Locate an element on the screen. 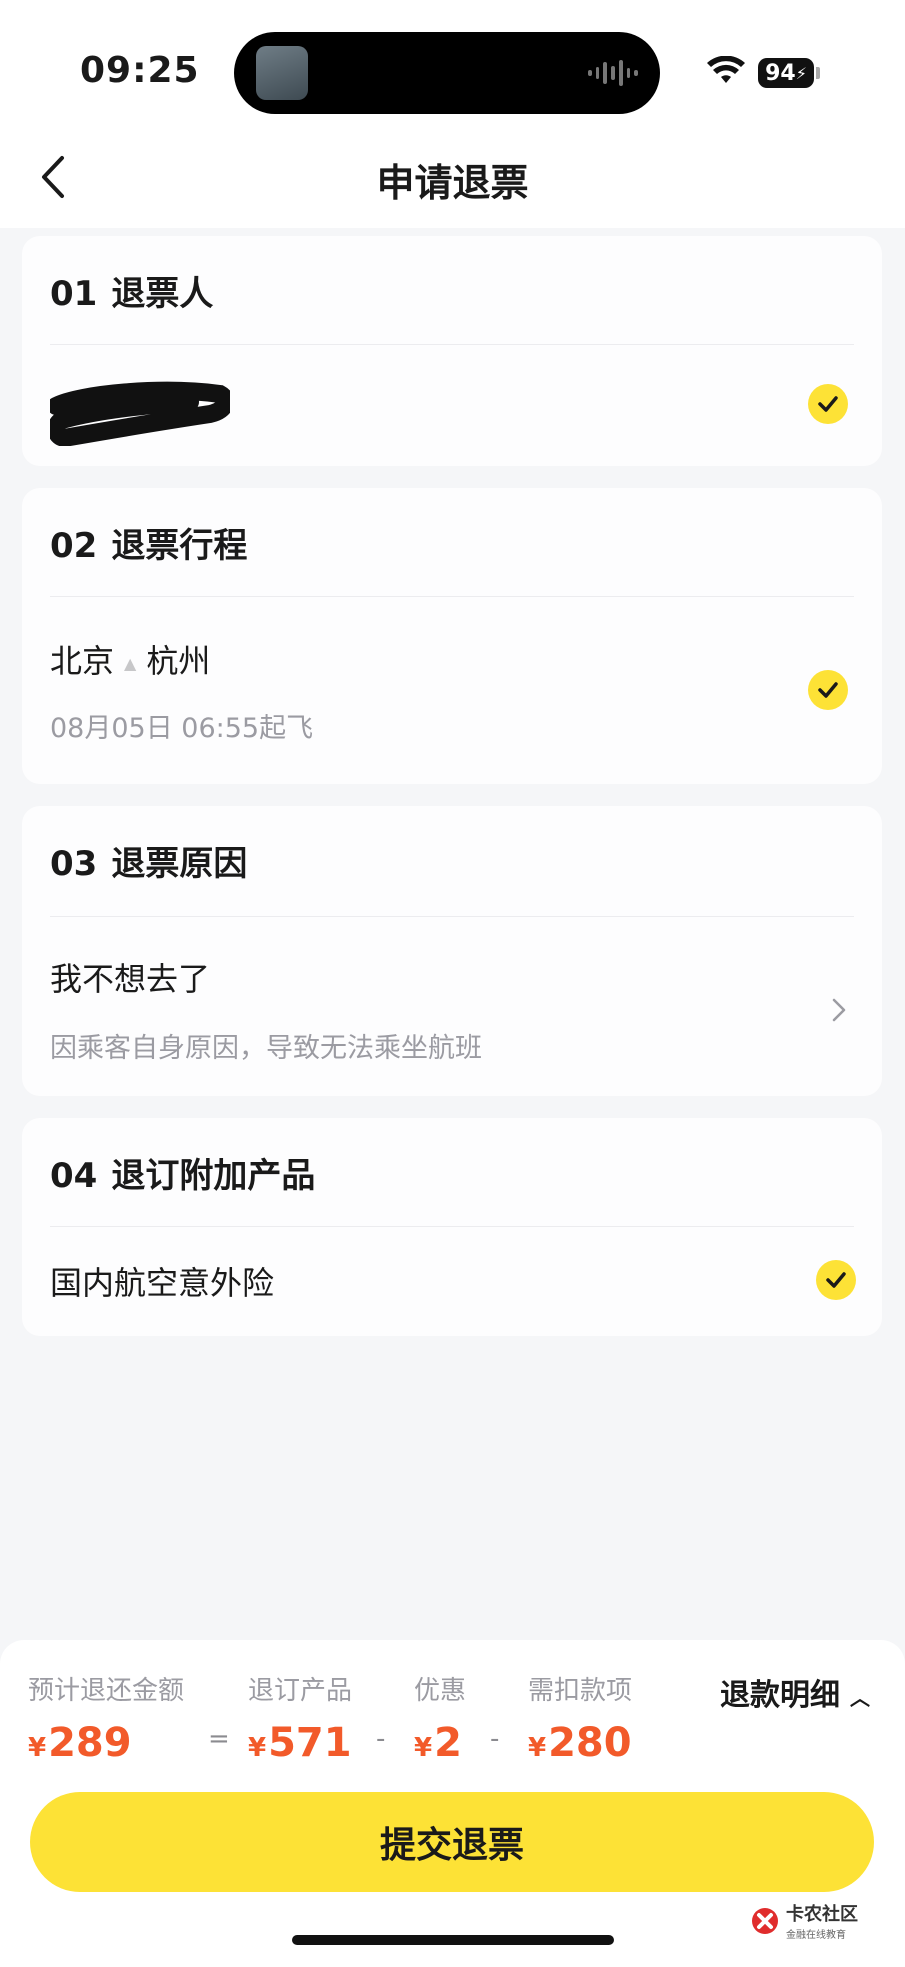 This screenshot has width=905, height=1967. battery-tip is located at coordinates (818, 73).